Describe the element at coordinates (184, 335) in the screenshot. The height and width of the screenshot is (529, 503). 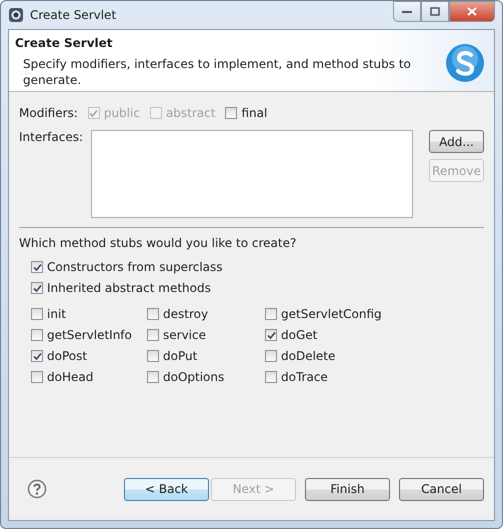
I see `checkbox-label: service` at that location.